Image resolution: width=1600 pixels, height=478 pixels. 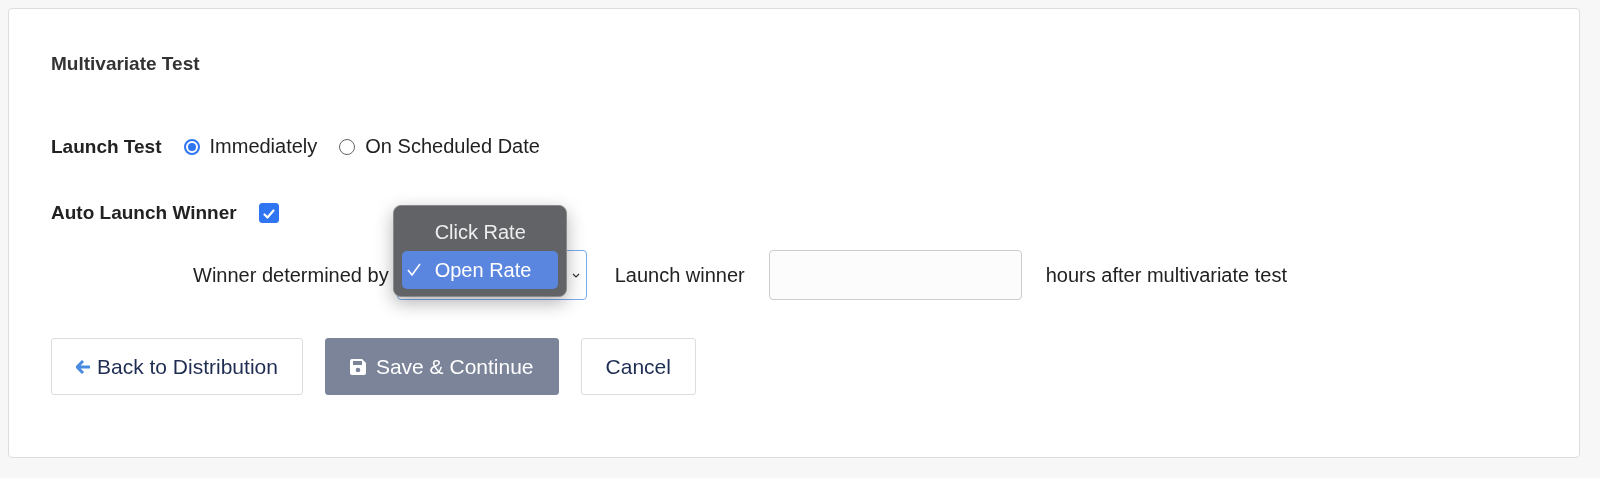 What do you see at coordinates (1166, 275) in the screenshot?
I see `field-label: hours after multivariate test` at bounding box center [1166, 275].